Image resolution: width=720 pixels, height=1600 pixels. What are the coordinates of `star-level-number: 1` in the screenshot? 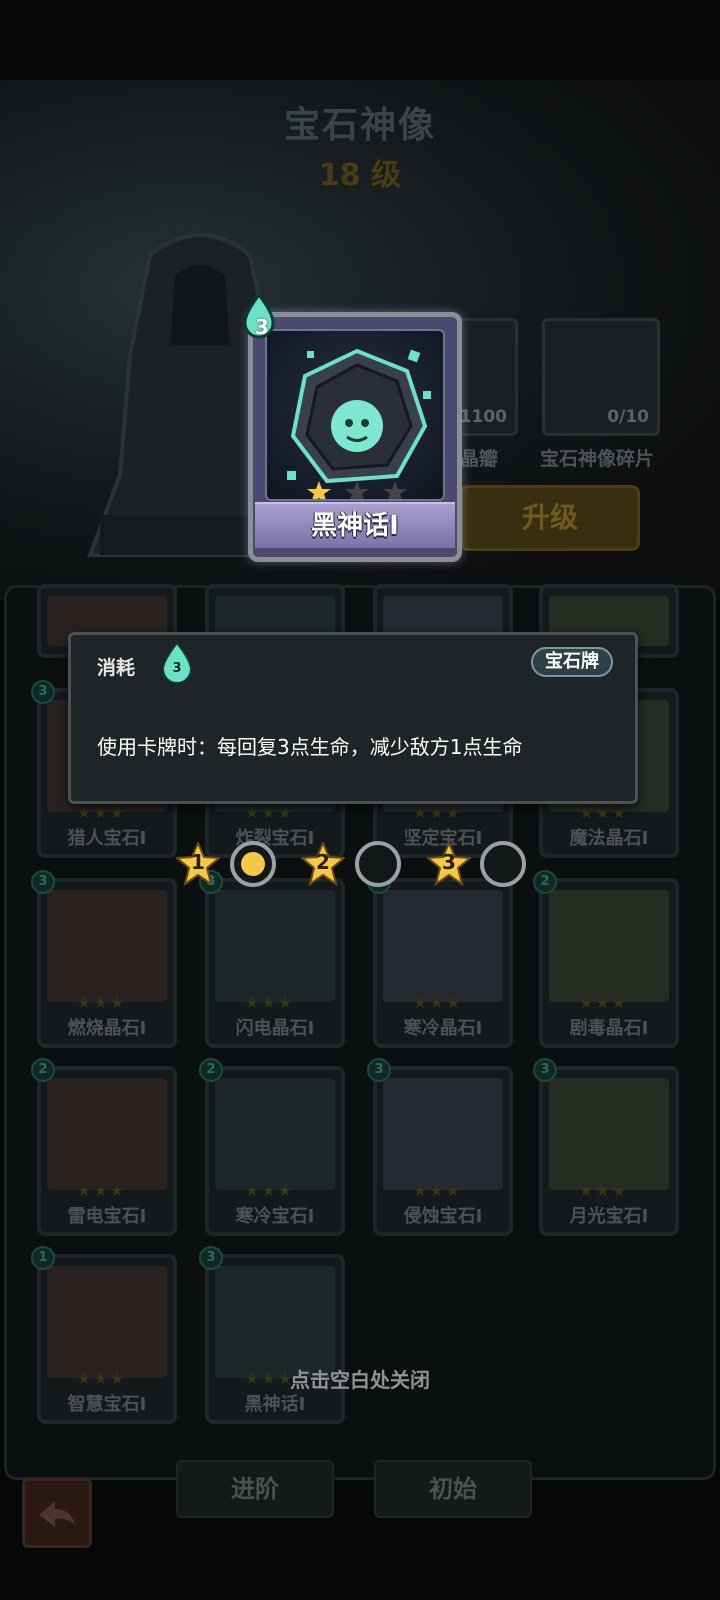 It's located at (198, 862).